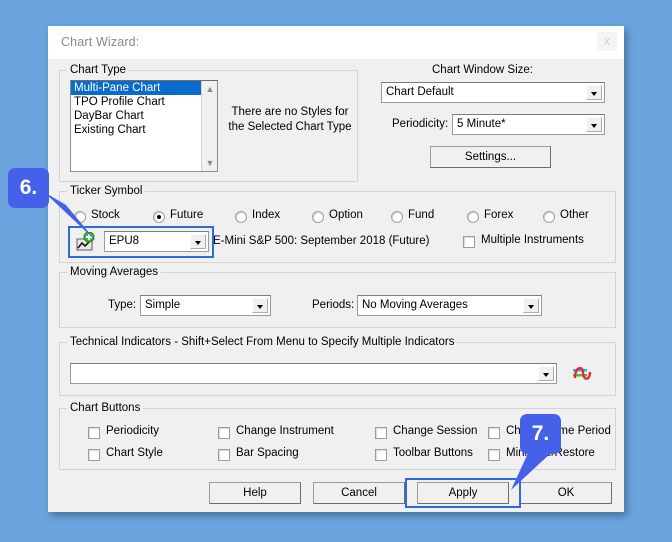 The image size is (672, 542). Describe the element at coordinates (540, 434) in the screenshot. I see `callout-badge-7: 7.` at that location.